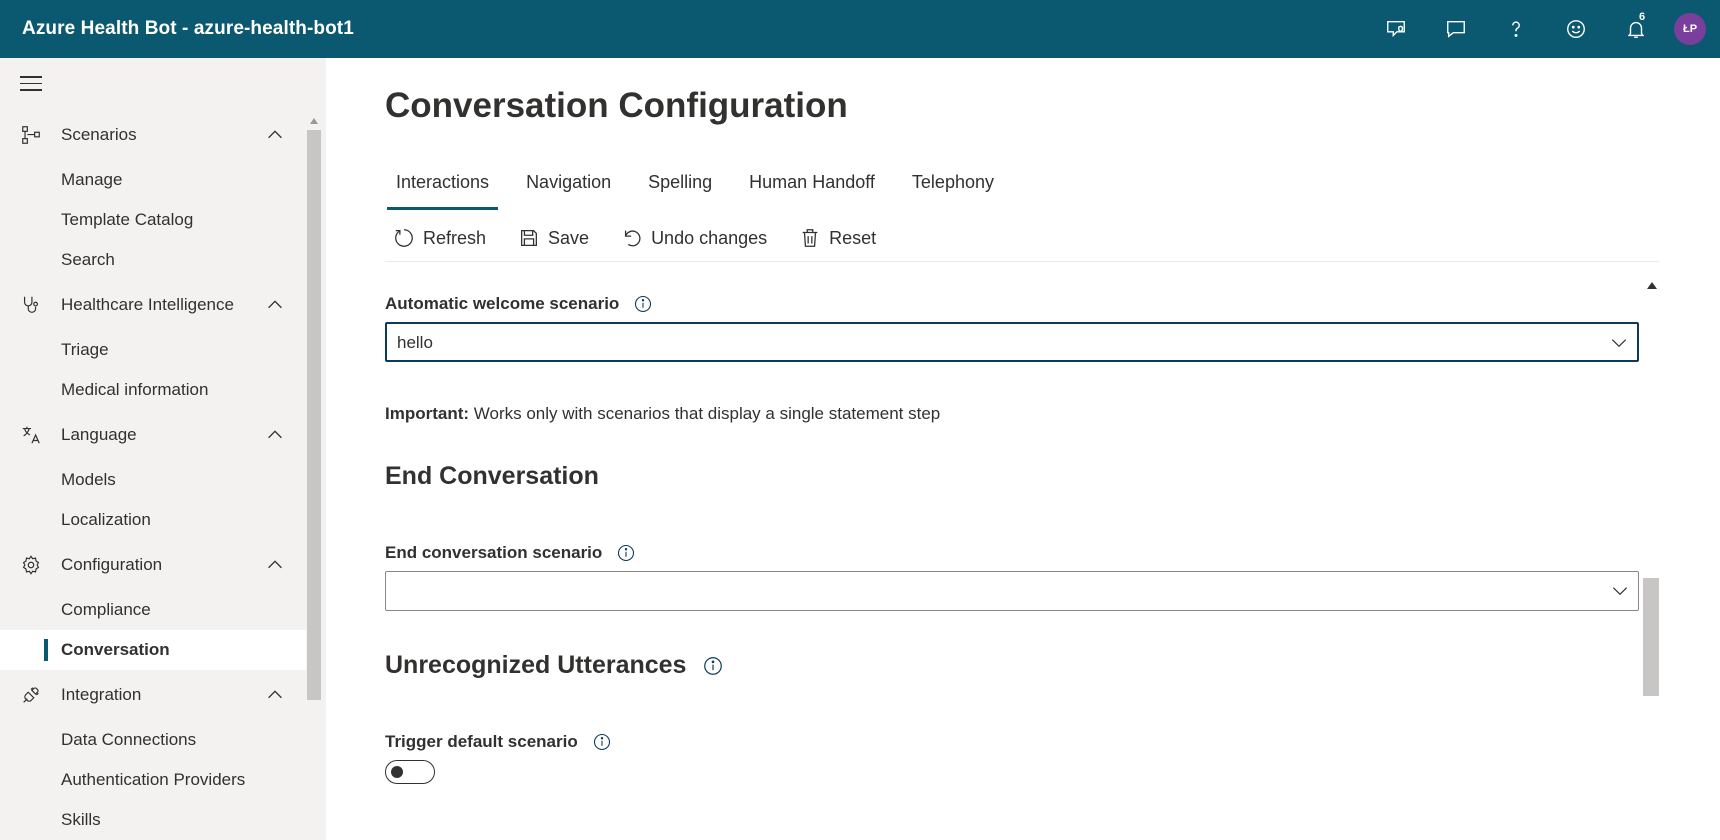  I want to click on sidebar-item-medical-information: Medical information, so click(153, 390).